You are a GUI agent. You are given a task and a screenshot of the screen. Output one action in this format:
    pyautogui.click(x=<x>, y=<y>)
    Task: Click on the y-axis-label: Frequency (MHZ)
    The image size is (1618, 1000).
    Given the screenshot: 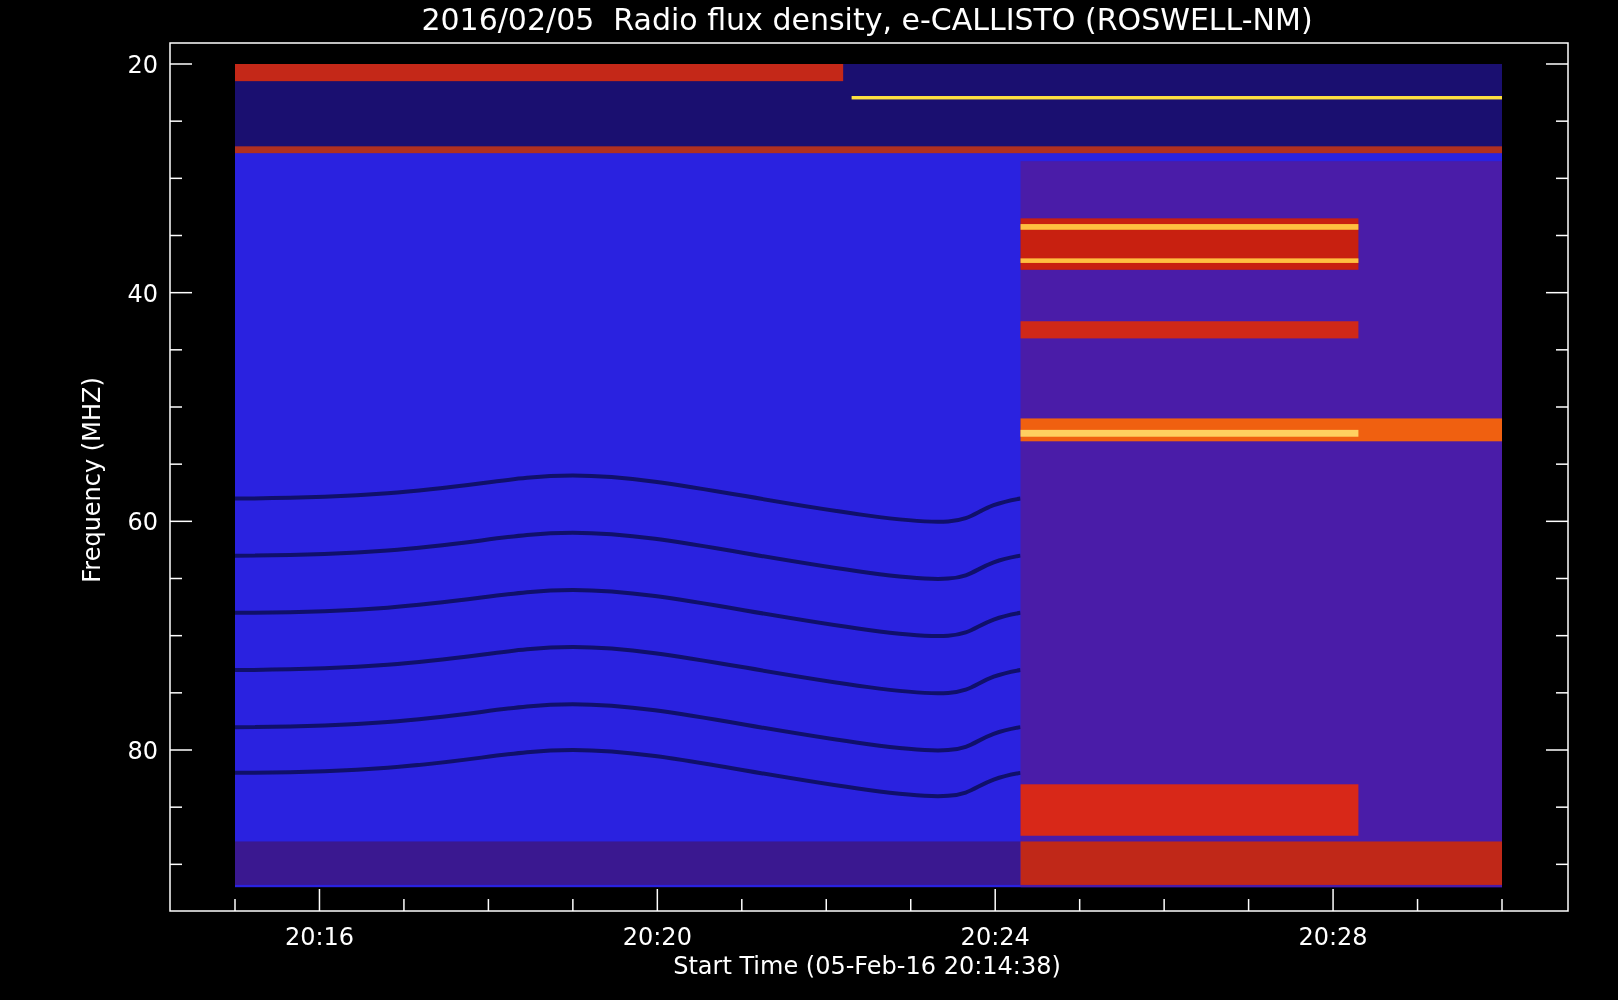 What is the action you would take?
    pyautogui.click(x=92, y=480)
    